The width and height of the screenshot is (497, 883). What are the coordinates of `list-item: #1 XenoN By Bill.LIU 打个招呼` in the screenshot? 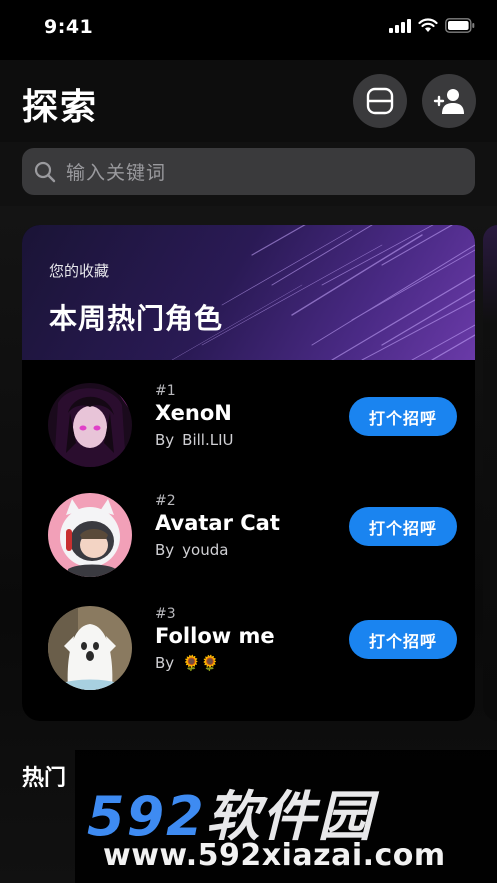 It's located at (248, 433).